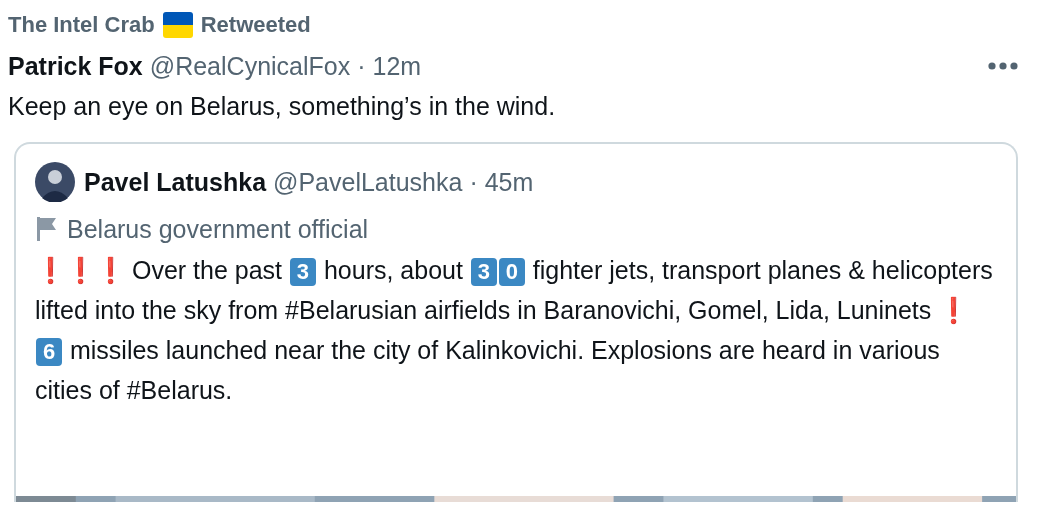 This screenshot has width=1048, height=516. What do you see at coordinates (514, 290) in the screenshot?
I see `quoted-tweet-text: ❗❗❗ Over the past 3 hours, about 3 0 fighter jets, transport planes & helicopters lifted into the sky from #Belarusian airfields in Baranovichi, Gomel, Lida, Luninets ❗` at bounding box center [514, 290].